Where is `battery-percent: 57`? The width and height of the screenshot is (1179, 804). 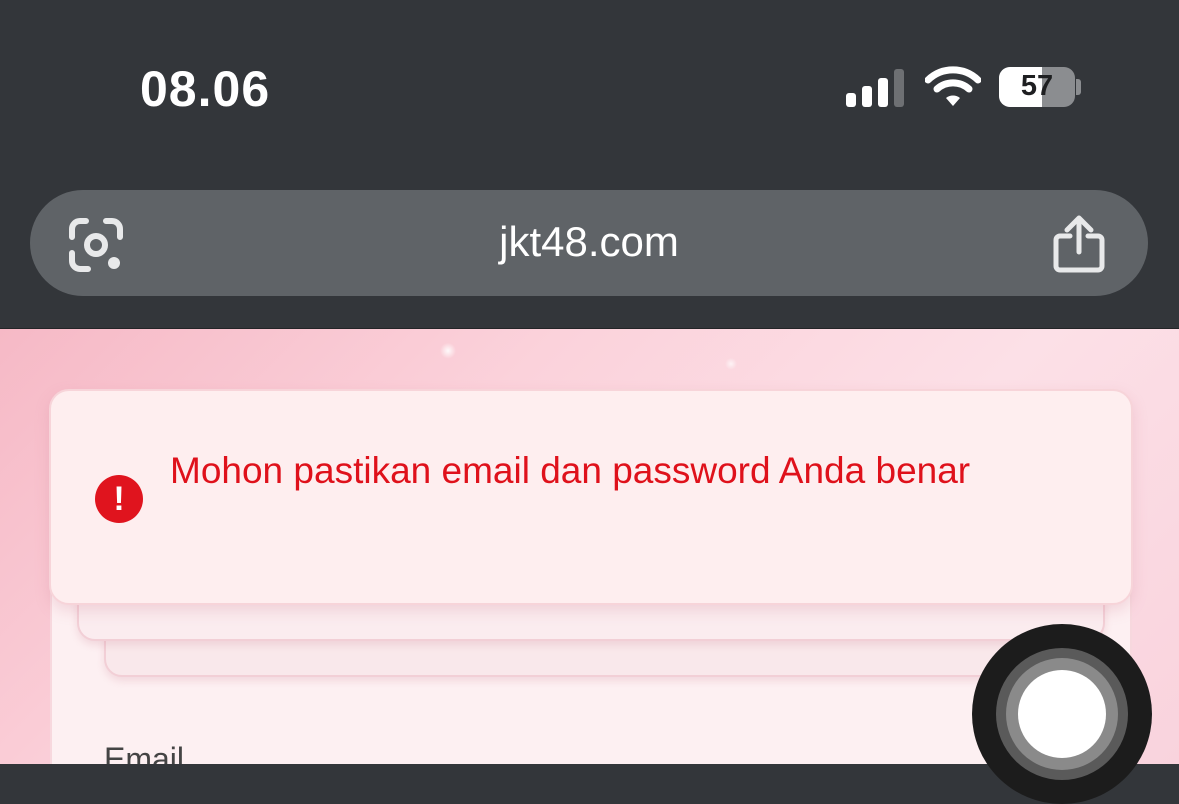 battery-percent: 57 is located at coordinates (1037, 86).